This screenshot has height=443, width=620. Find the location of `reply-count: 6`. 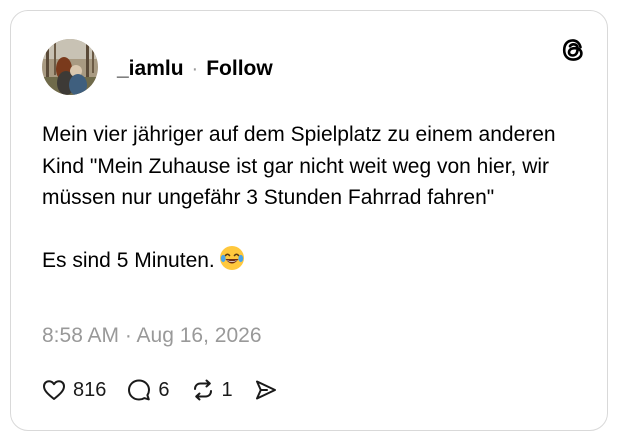

reply-count: 6 is located at coordinates (164, 389).